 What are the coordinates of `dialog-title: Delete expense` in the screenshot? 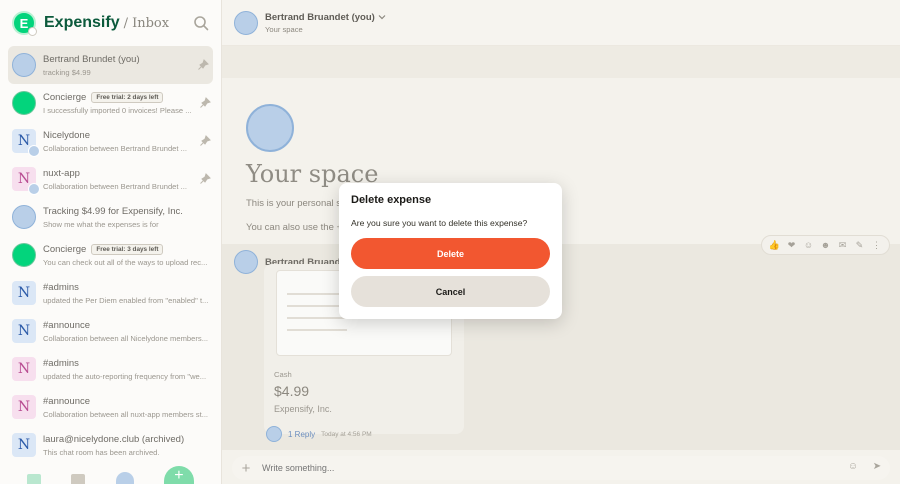 It's located at (391, 200).